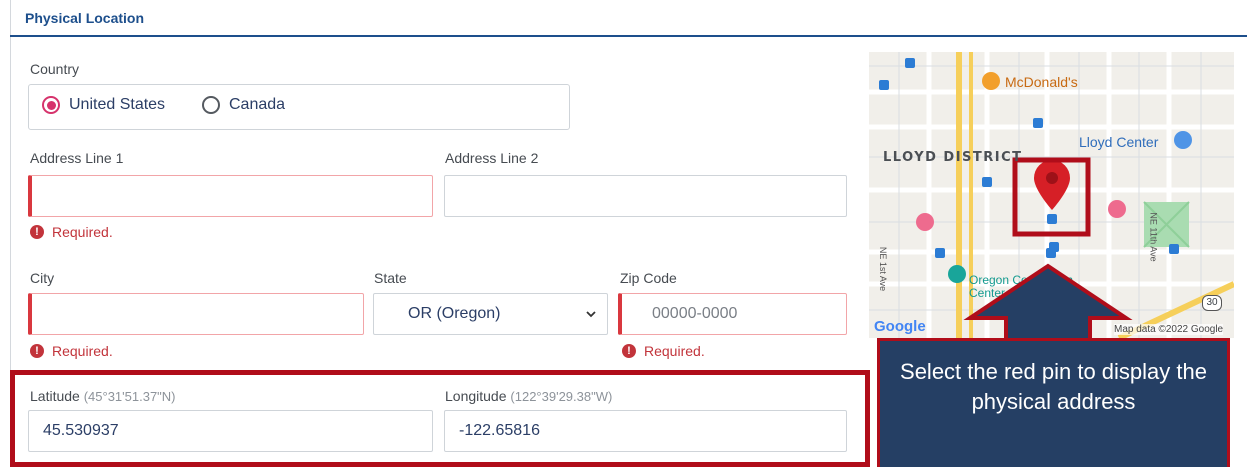 The image size is (1247, 467). I want to click on map-label-district: LLOYD DISTRICT, so click(953, 157).